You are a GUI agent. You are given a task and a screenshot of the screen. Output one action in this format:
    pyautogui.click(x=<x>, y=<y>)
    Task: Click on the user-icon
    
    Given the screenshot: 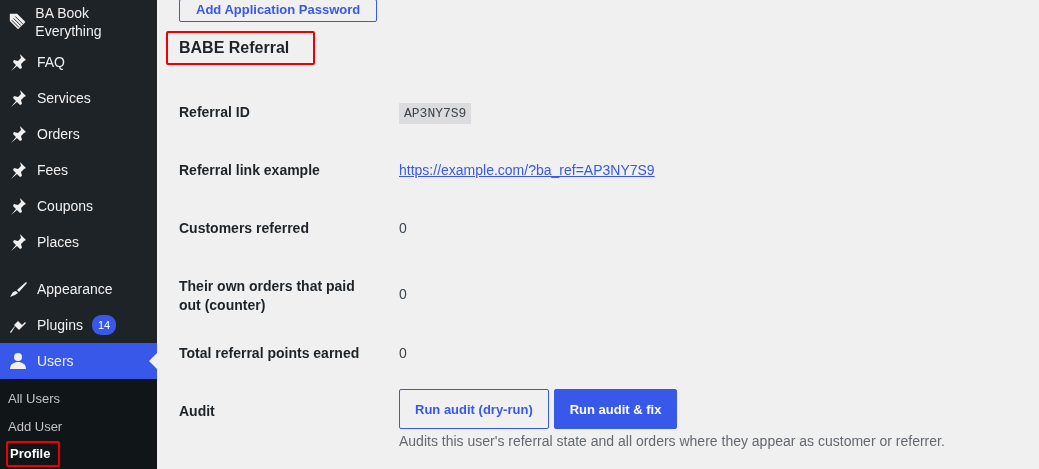 What is the action you would take?
    pyautogui.click(x=18, y=361)
    